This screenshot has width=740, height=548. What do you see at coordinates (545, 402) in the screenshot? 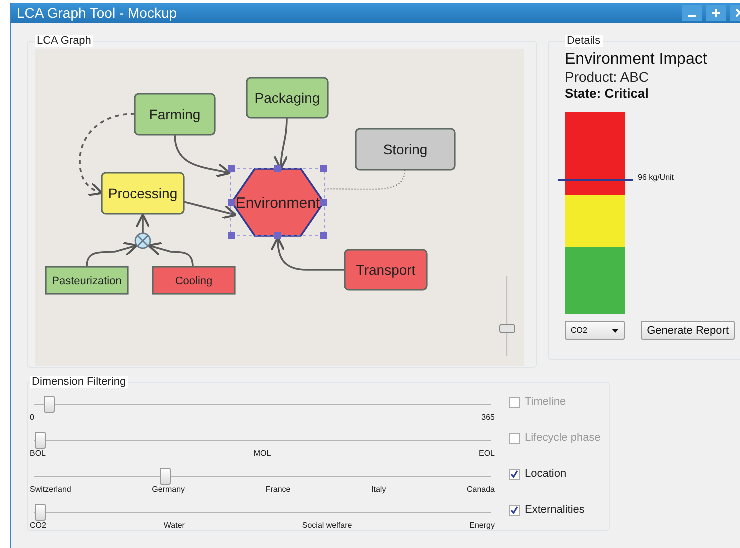
I see `checkbox-label: Timeline` at bounding box center [545, 402].